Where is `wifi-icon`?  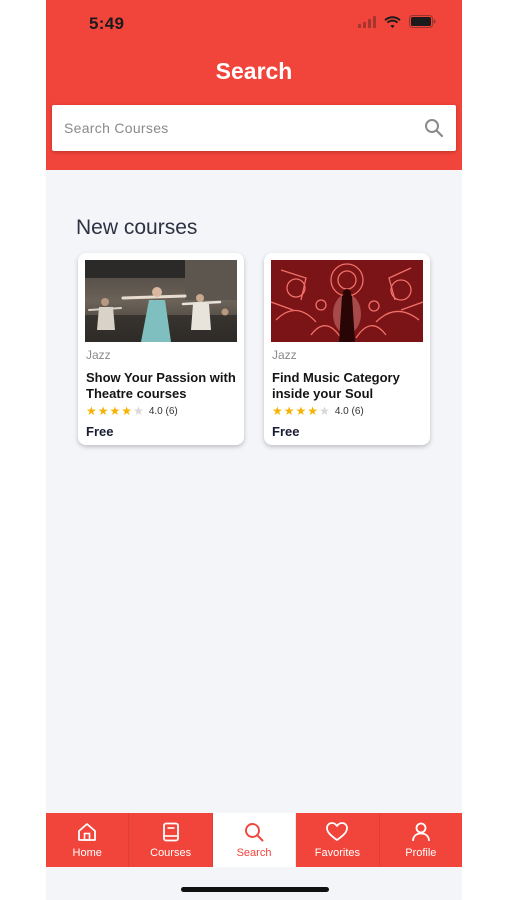
wifi-icon is located at coordinates (392, 21).